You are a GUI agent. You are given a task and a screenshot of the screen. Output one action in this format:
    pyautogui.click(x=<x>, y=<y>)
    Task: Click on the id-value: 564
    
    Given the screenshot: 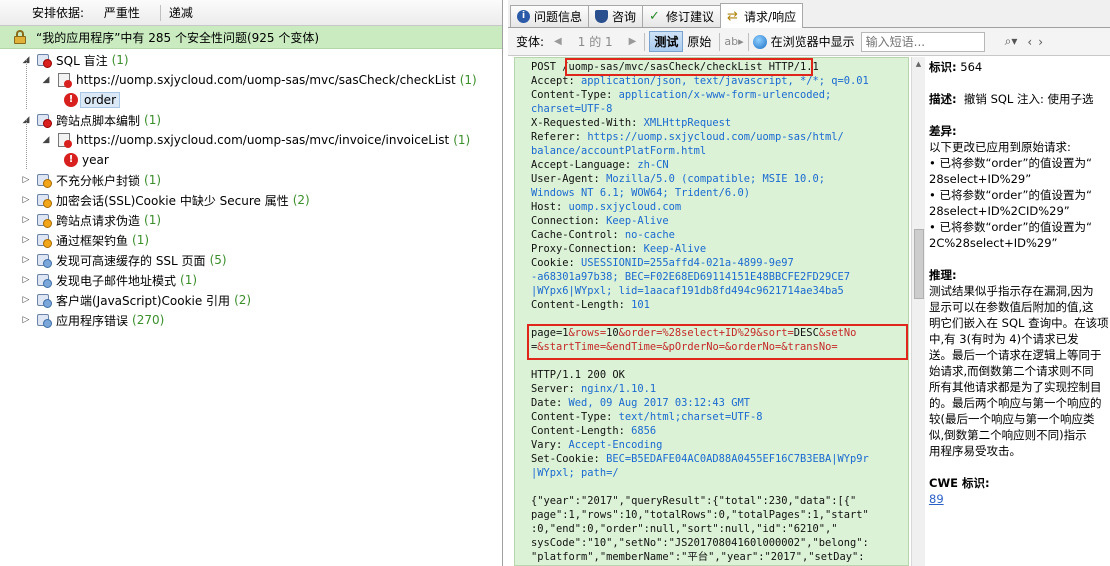 What is the action you would take?
    pyautogui.click(x=971, y=67)
    